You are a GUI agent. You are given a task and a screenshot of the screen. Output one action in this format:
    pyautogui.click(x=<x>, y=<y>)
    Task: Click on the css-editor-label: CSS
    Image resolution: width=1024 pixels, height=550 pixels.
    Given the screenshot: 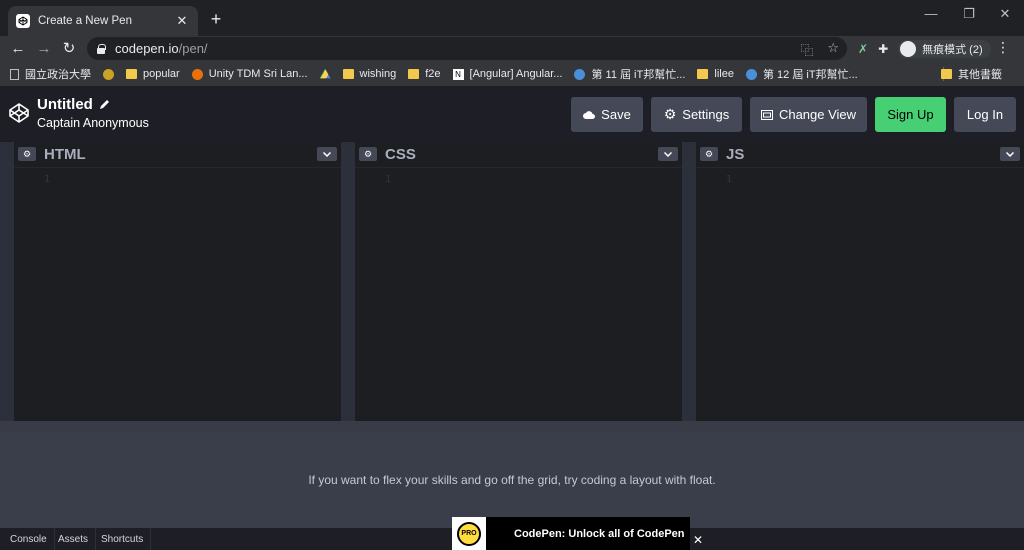 What is the action you would take?
    pyautogui.click(x=400, y=154)
    